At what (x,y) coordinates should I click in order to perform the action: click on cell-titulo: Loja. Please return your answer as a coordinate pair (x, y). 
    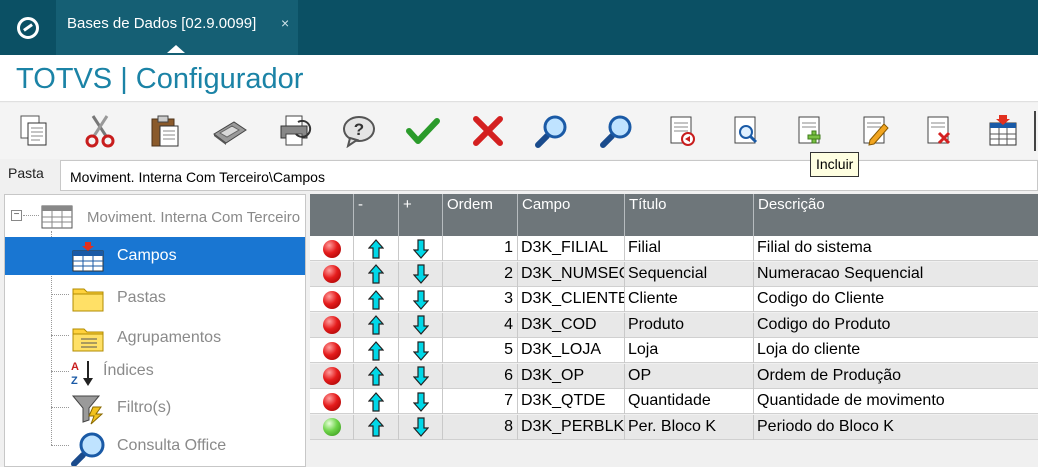
    Looking at the image, I should click on (689, 350).